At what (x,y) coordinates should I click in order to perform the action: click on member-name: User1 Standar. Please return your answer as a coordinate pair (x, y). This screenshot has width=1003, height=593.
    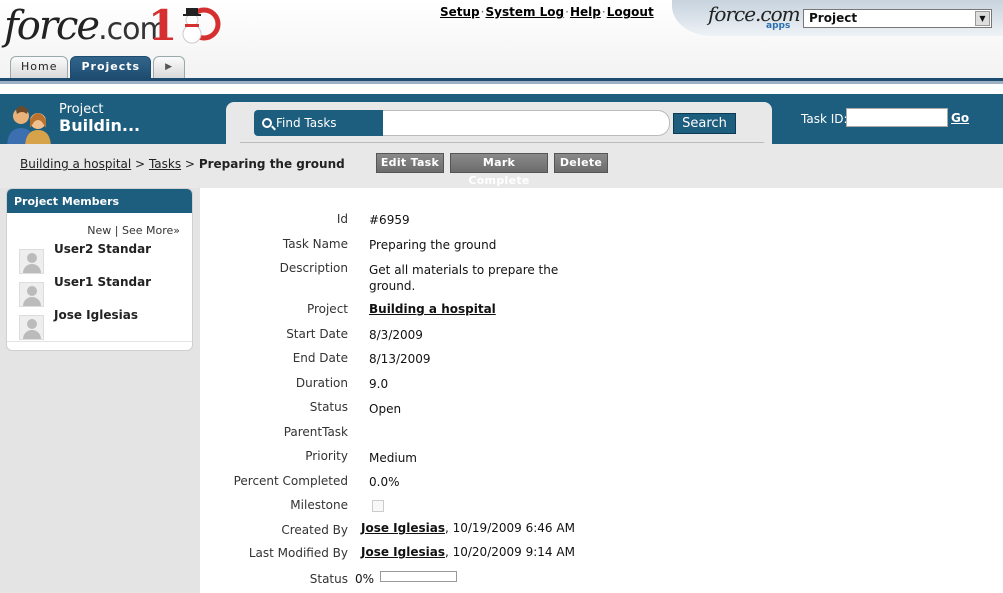
    Looking at the image, I should click on (102, 282).